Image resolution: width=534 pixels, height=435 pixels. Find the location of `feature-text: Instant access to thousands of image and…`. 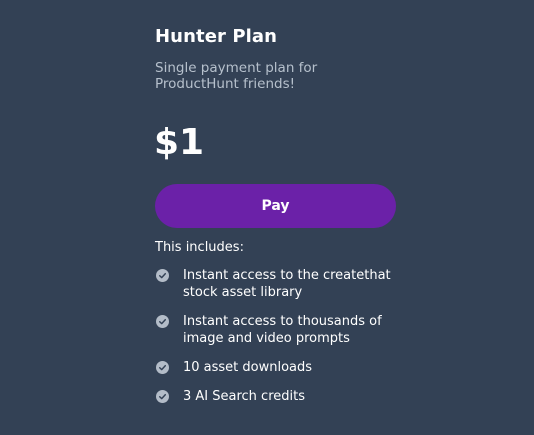

feature-text: Instant access to thousands of image and… is located at coordinates (282, 330).